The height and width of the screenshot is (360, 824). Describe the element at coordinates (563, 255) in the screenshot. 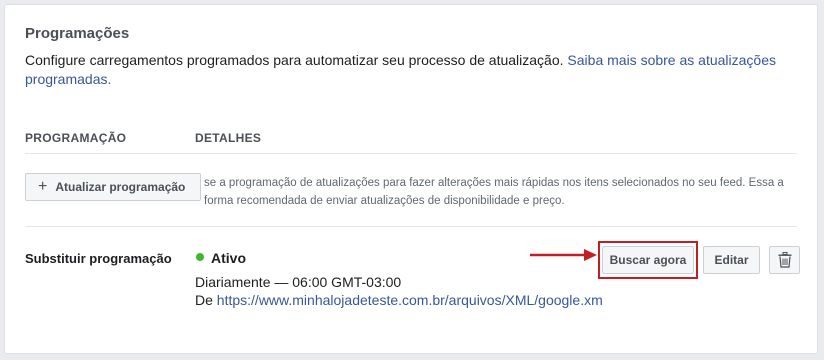

I see `annotation-arrow-icon` at that location.